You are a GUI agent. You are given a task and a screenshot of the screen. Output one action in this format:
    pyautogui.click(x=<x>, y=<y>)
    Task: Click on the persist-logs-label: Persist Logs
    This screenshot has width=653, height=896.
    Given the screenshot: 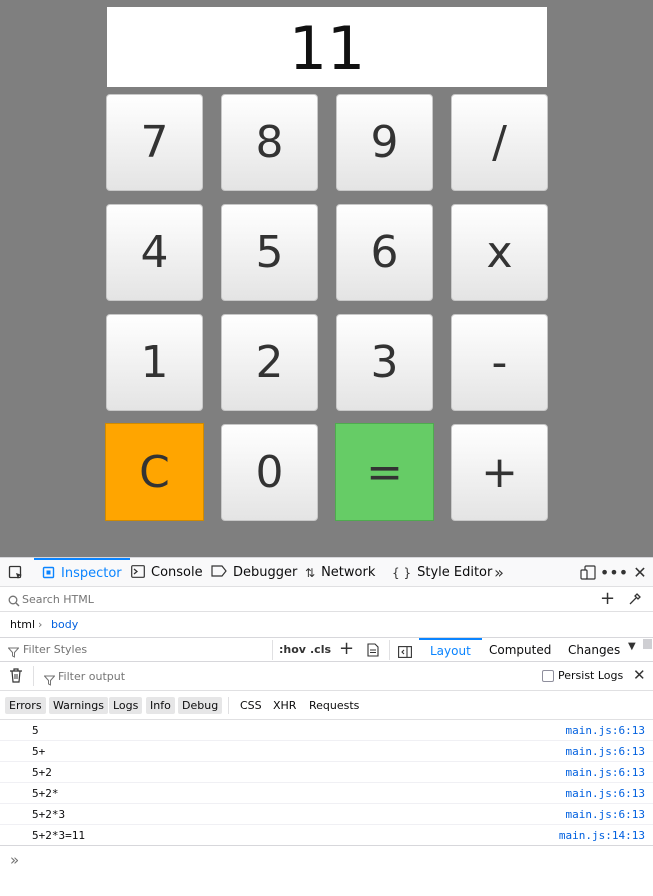 What is the action you would take?
    pyautogui.click(x=591, y=675)
    